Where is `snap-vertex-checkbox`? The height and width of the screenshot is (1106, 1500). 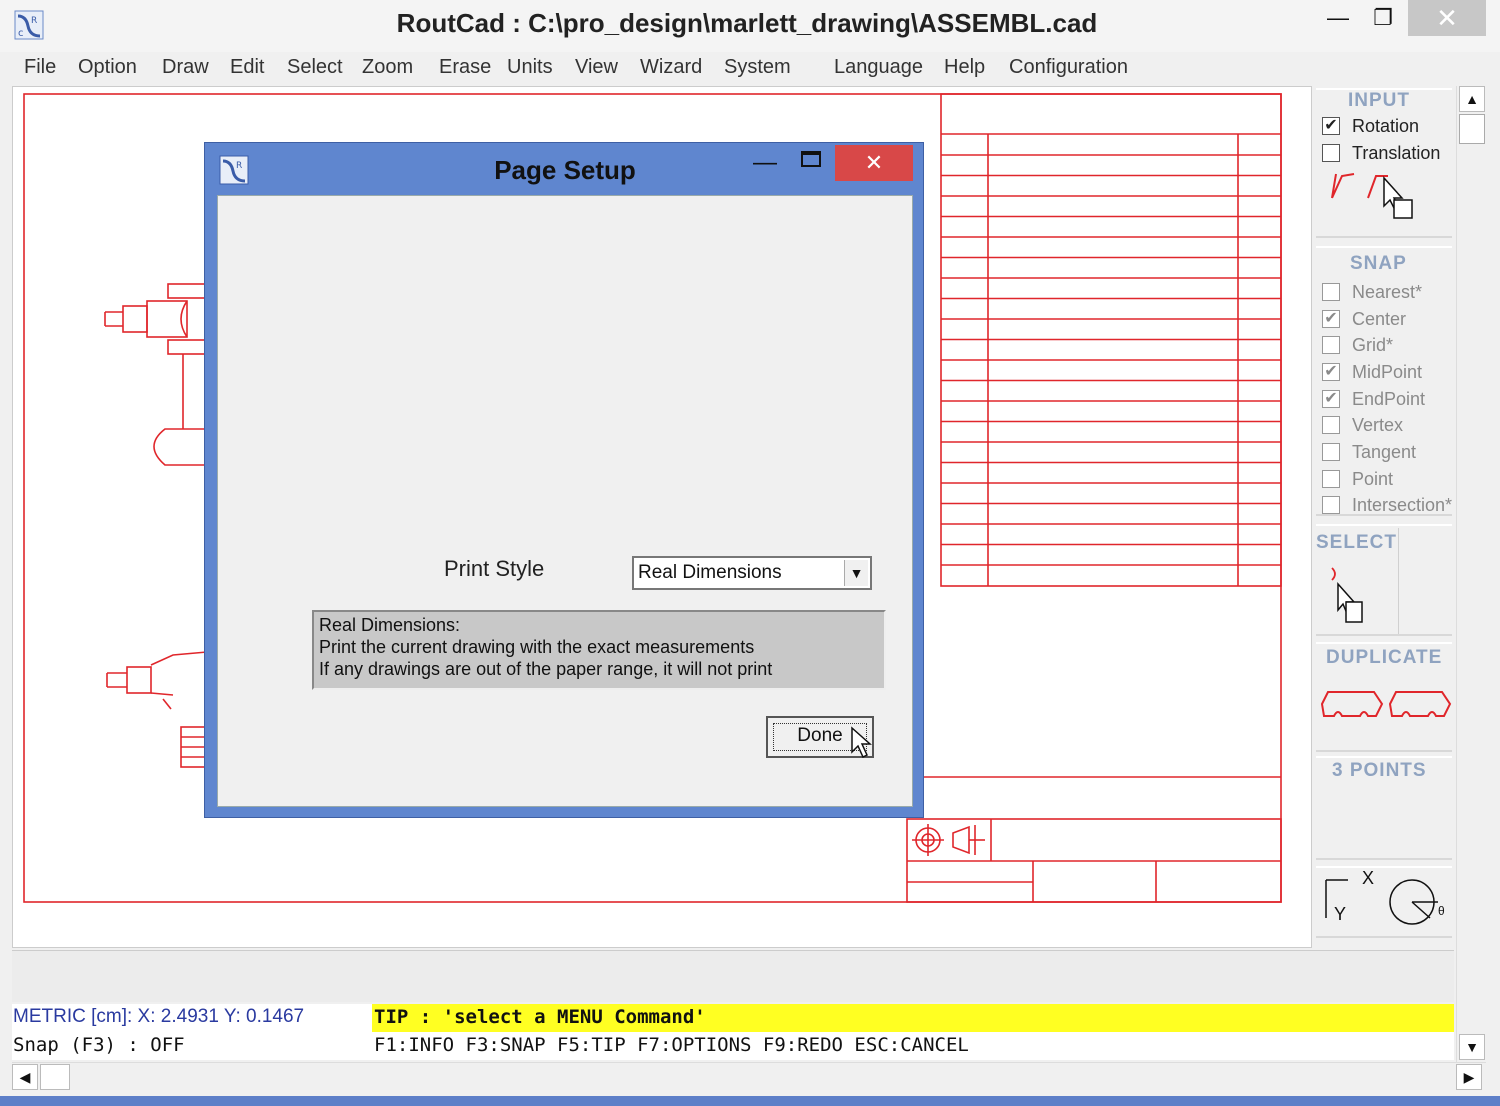
snap-vertex-checkbox is located at coordinates (1331, 425).